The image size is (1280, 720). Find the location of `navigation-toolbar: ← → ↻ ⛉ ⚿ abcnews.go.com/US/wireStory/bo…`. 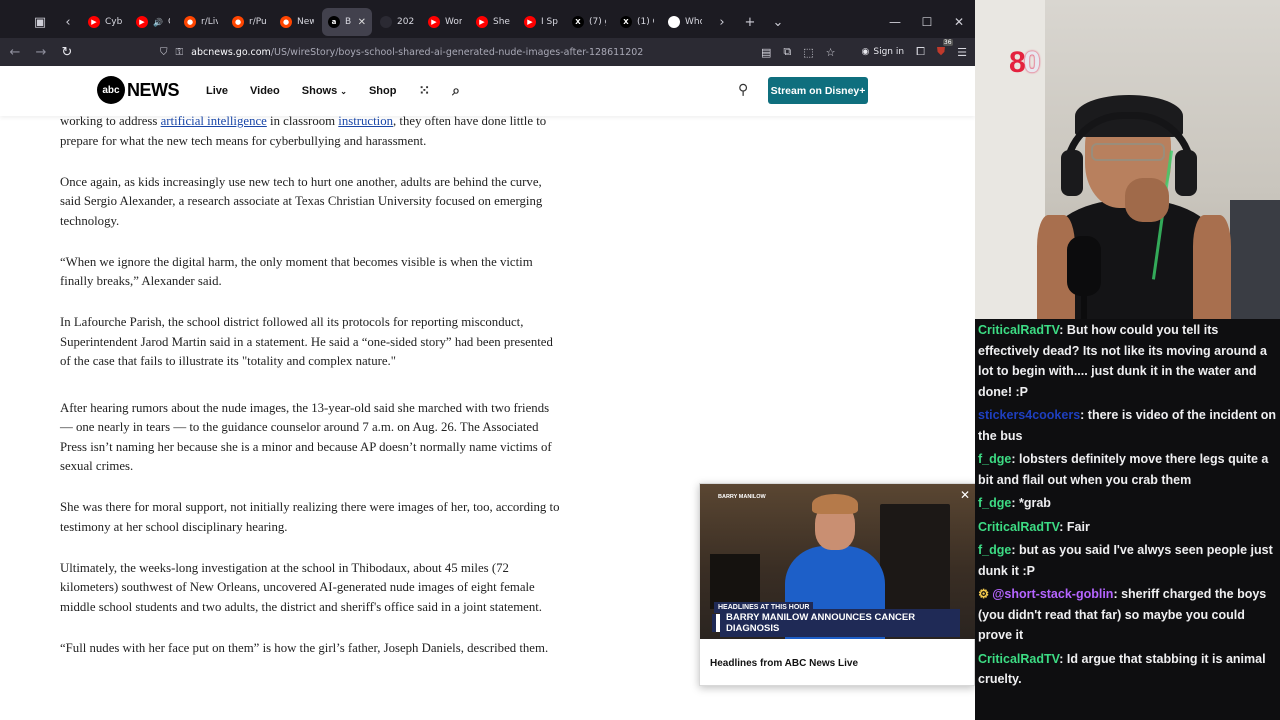

navigation-toolbar: ← → ↻ ⛉ ⚿ abcnews.go.com/US/wireStory/bo… is located at coordinates (487, 52).